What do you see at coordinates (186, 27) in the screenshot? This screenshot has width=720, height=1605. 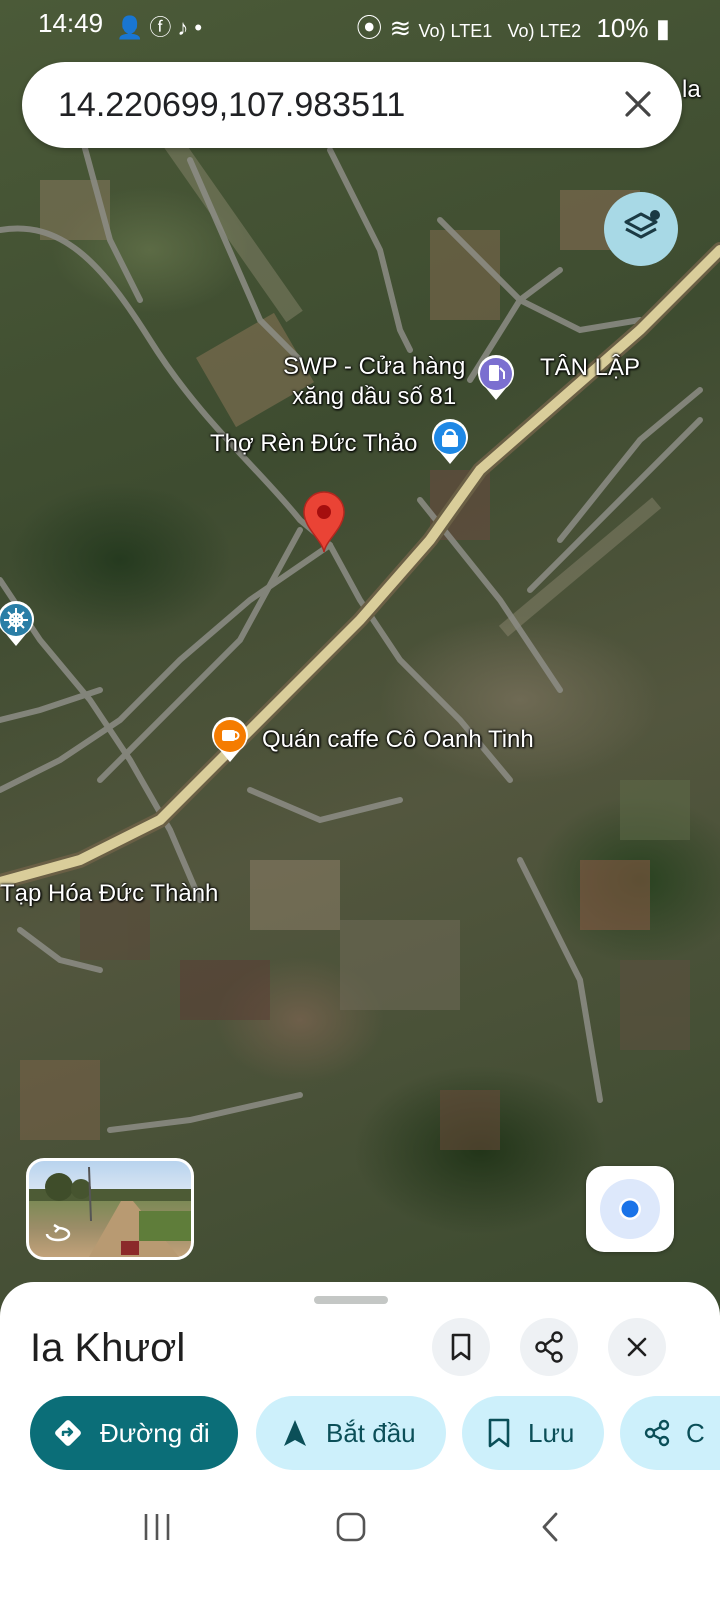 I see `tiktok-icon: ♪` at bounding box center [186, 27].